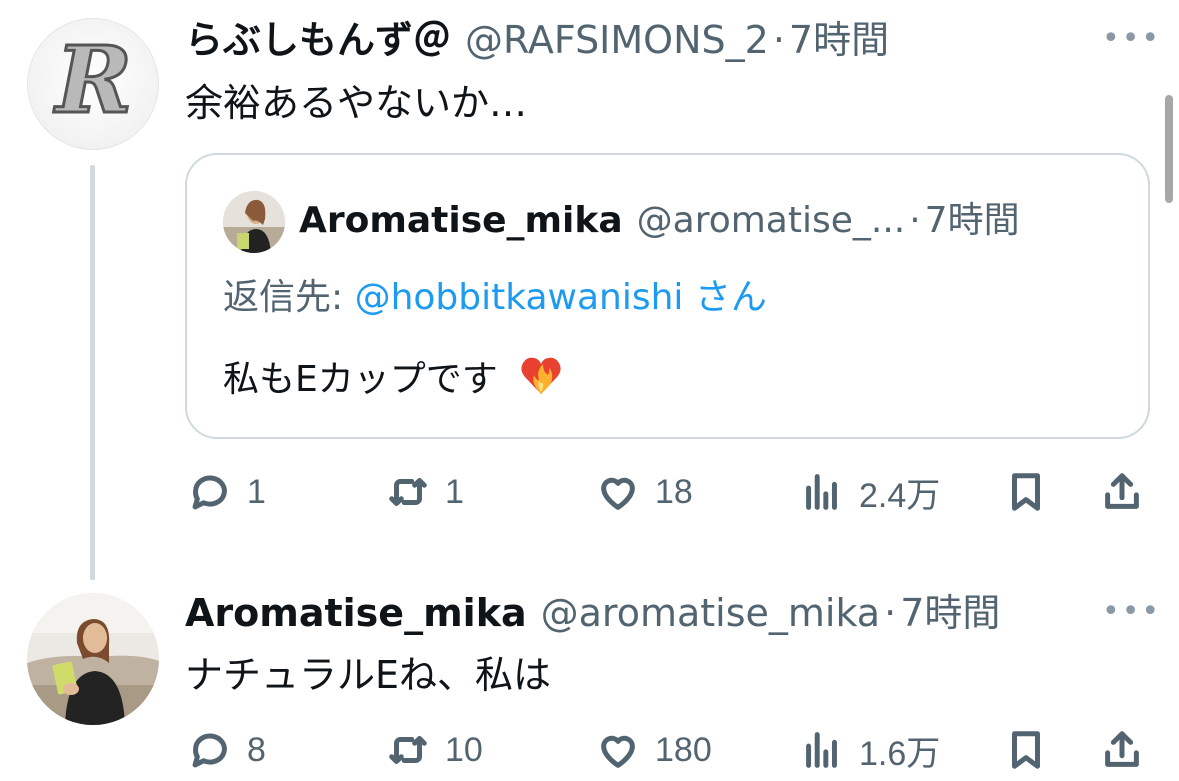 This screenshot has width=1179, height=781. Describe the element at coordinates (360, 379) in the screenshot. I see `quote-text: 私もEカップです` at that location.